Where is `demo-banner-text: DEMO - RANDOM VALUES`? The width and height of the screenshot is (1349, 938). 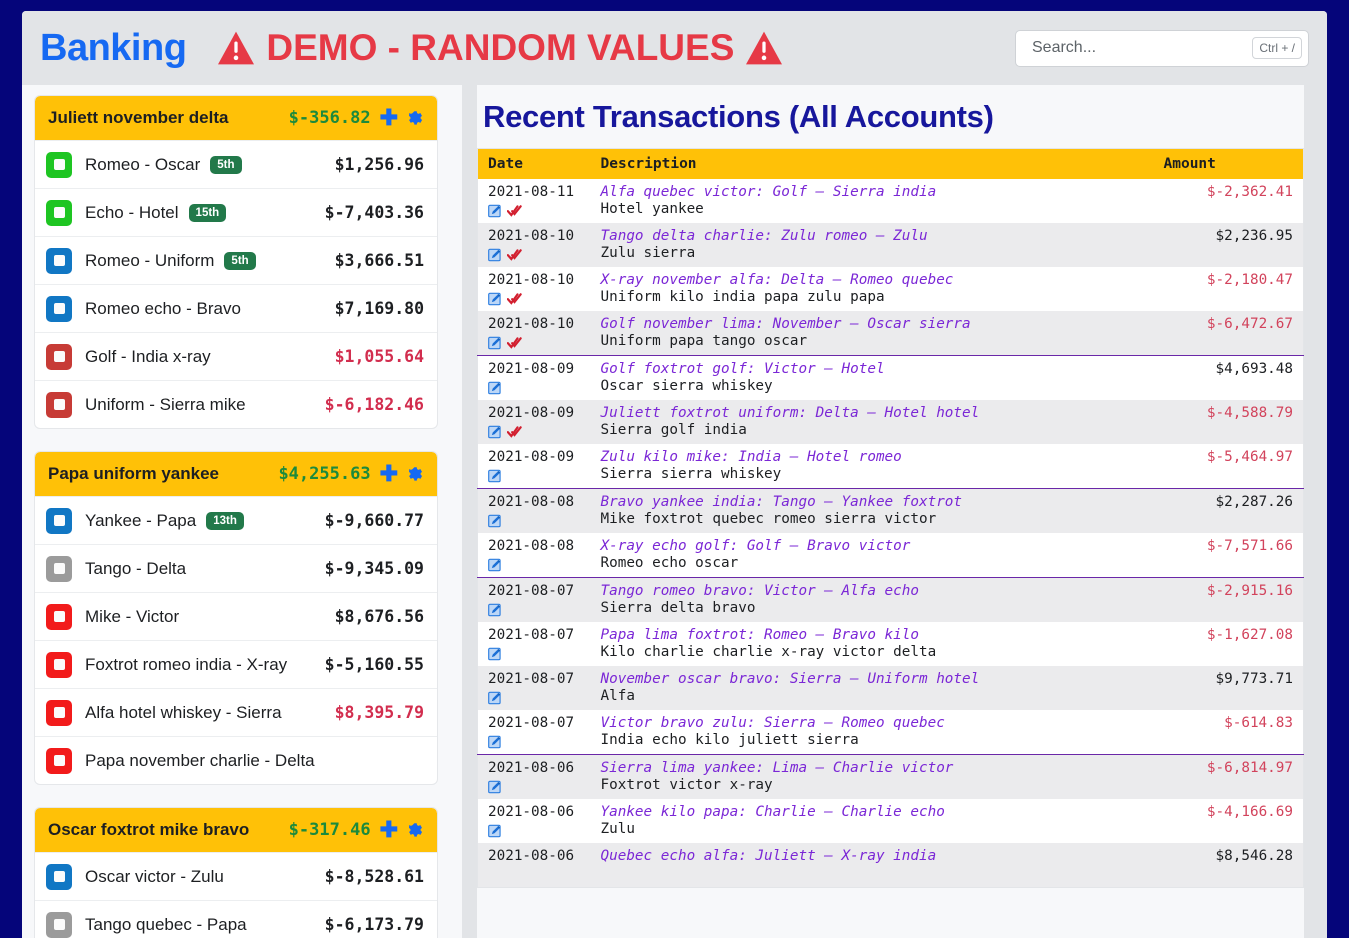 demo-banner-text: DEMO - RANDOM VALUES is located at coordinates (500, 47).